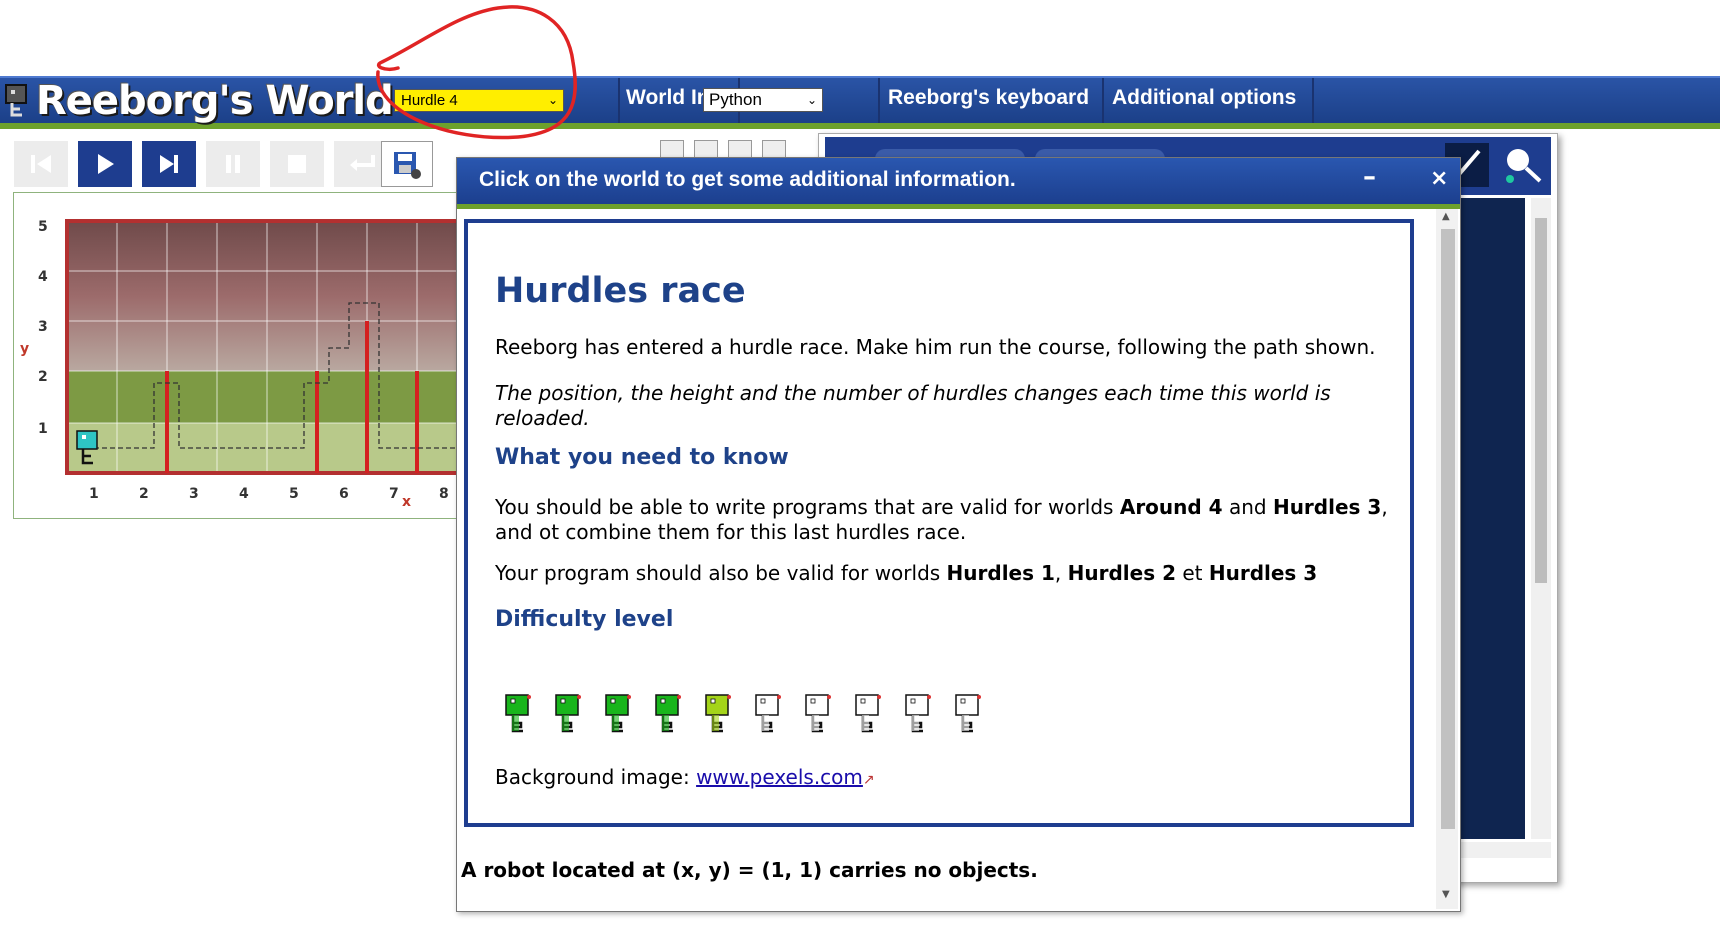 This screenshot has width=1720, height=943. I want to click on x-tick: 1, so click(94, 494).